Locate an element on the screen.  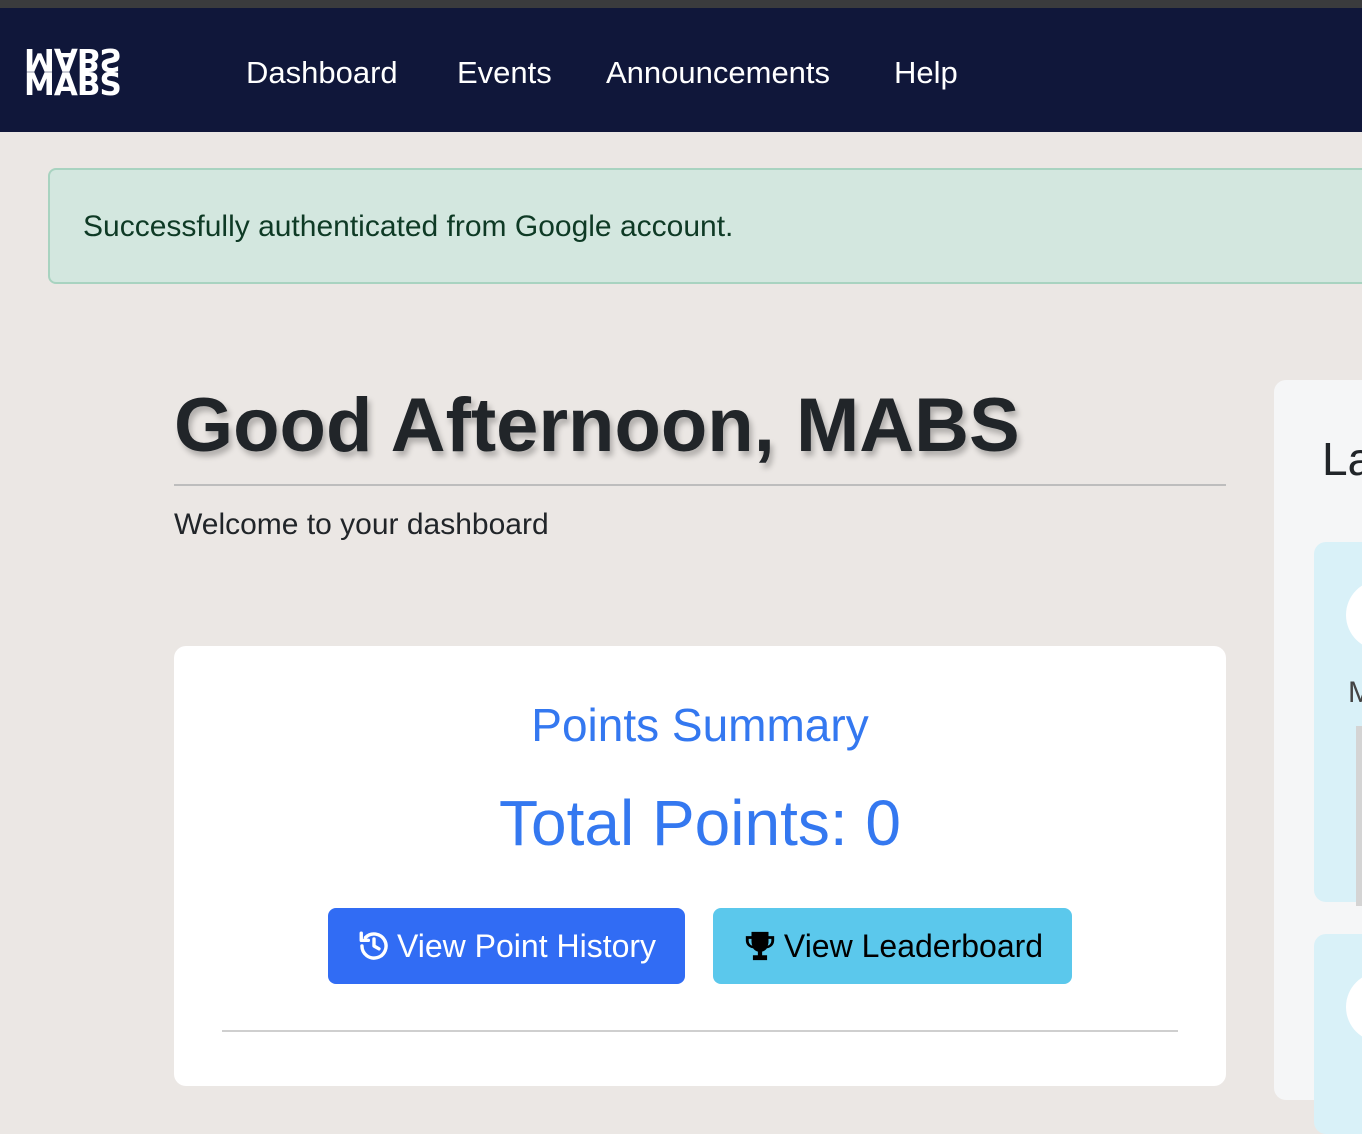
history-button-label: View Point History is located at coordinates (526, 945).